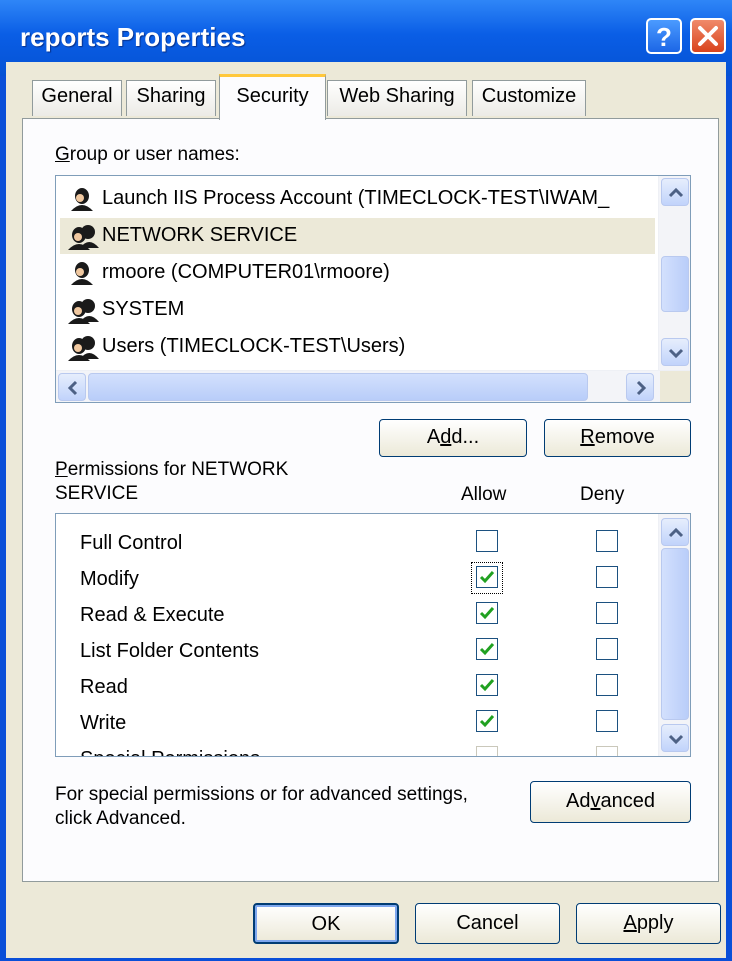 This screenshot has height=961, width=732. What do you see at coordinates (607, 751) in the screenshot?
I see `deny-checkbox-special-permissions` at bounding box center [607, 751].